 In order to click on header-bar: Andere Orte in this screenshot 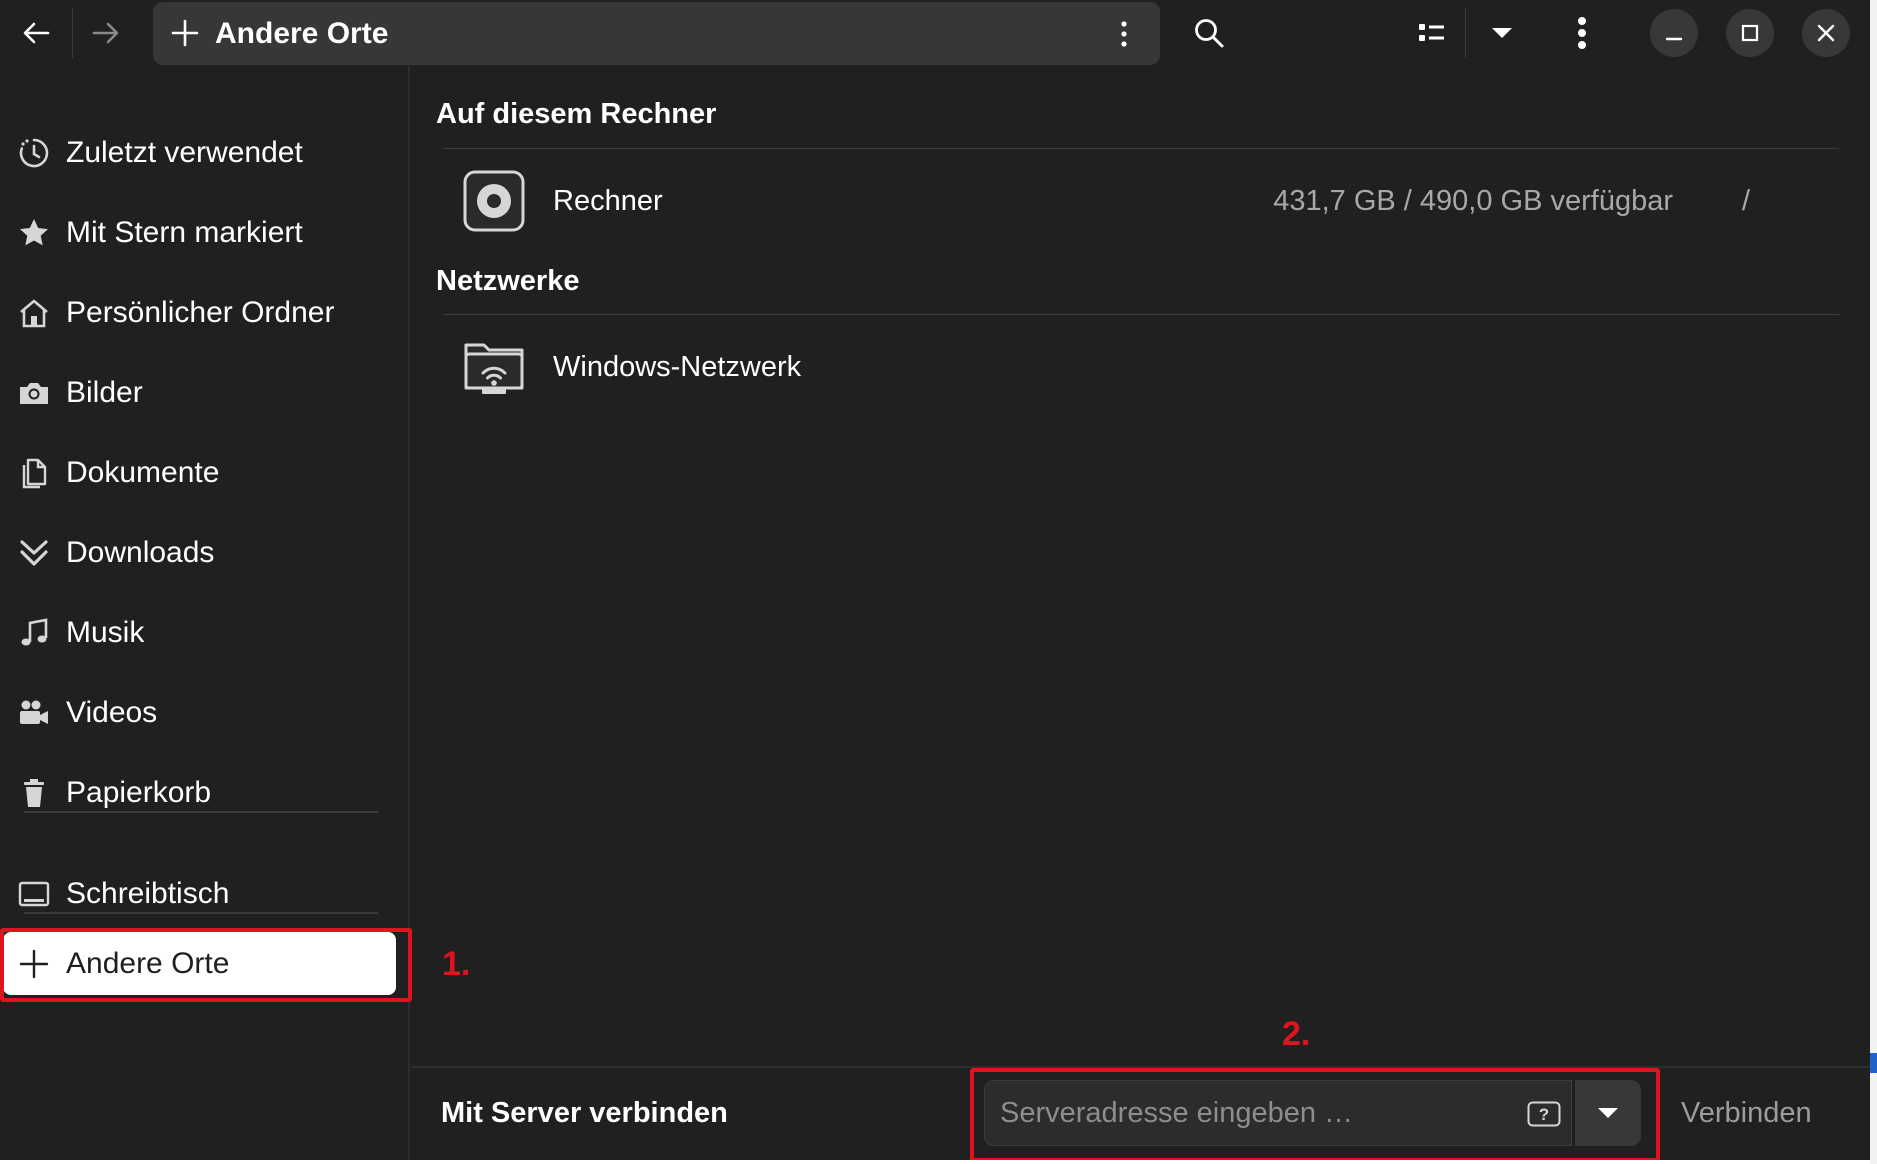, I will do `click(935, 33)`.